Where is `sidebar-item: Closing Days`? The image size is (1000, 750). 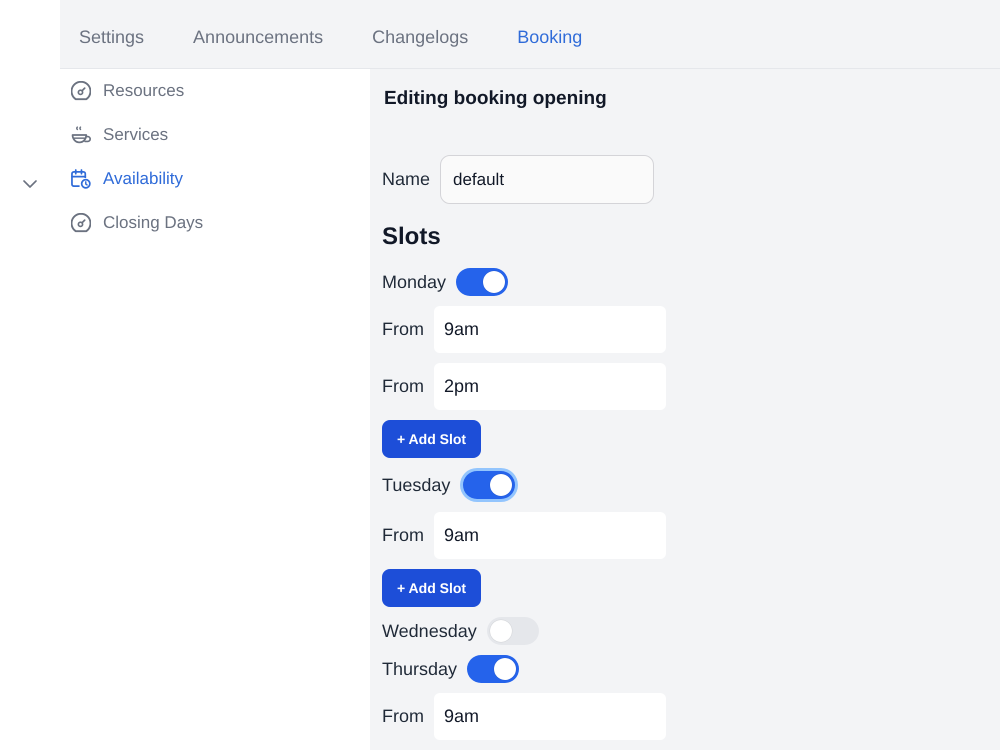
sidebar-item: Closing Days is located at coordinates (215, 223).